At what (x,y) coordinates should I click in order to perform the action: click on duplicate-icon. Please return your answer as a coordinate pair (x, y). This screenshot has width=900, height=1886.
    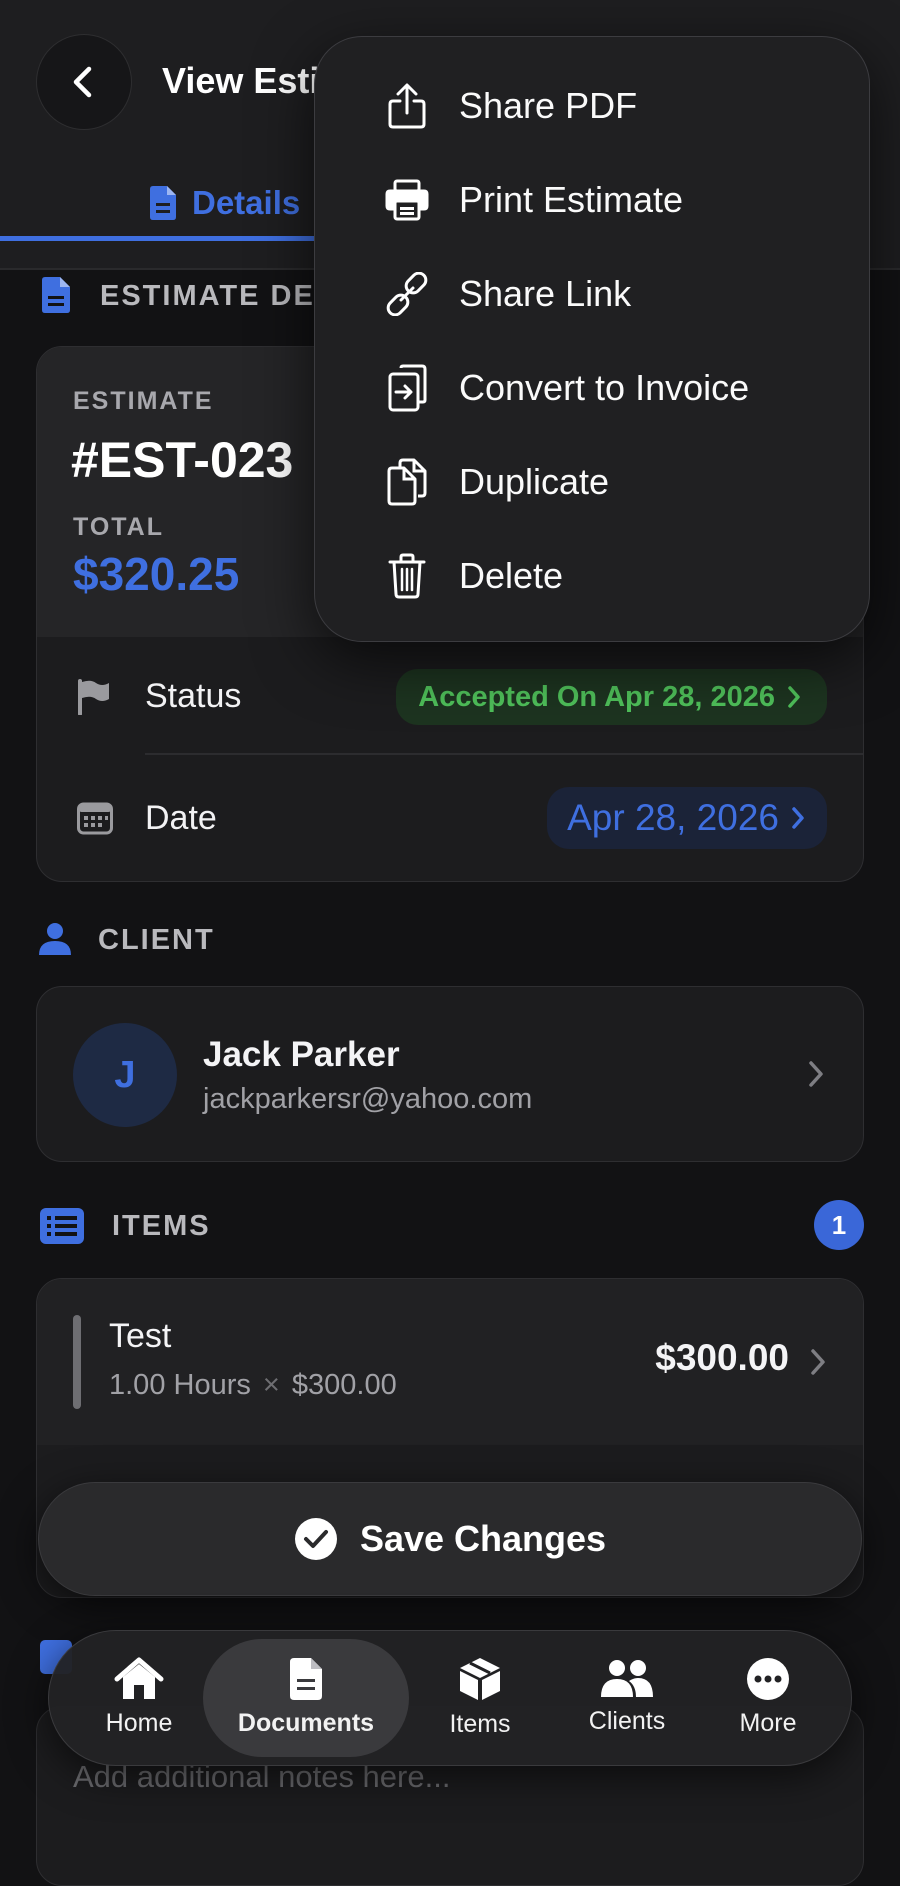
    Looking at the image, I should click on (407, 482).